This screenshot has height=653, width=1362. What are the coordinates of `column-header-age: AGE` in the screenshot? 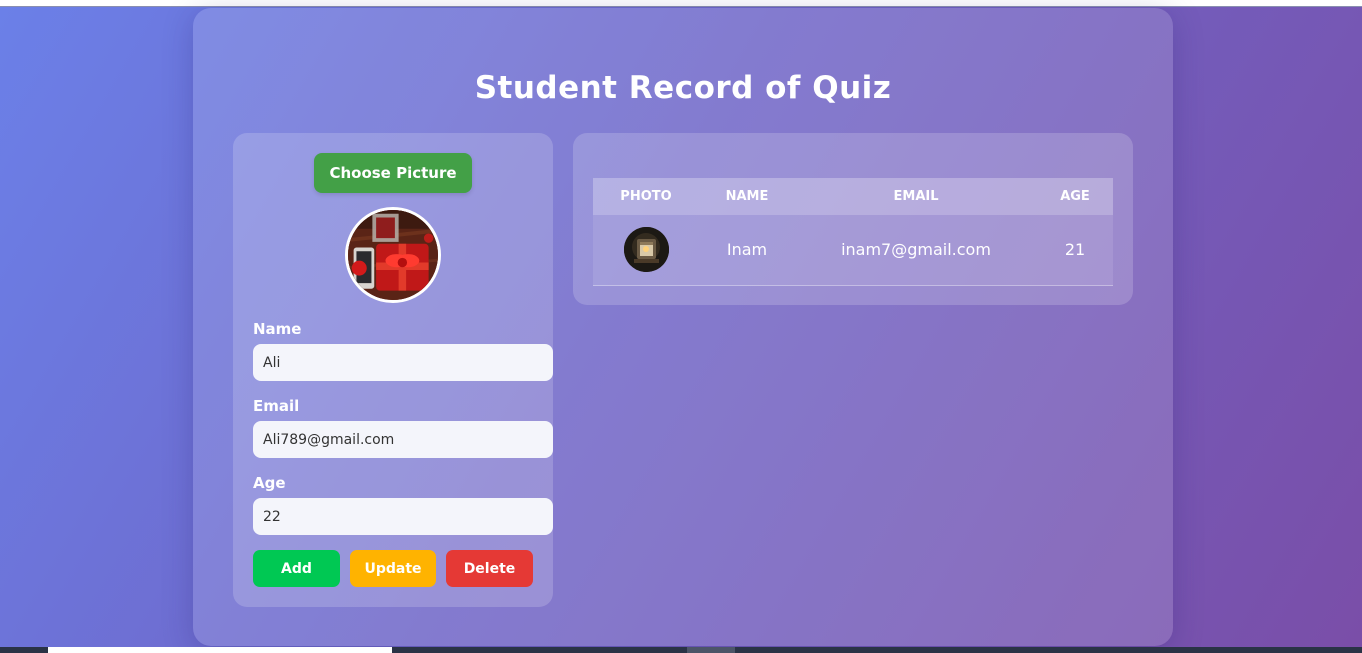 It's located at (1075, 196).